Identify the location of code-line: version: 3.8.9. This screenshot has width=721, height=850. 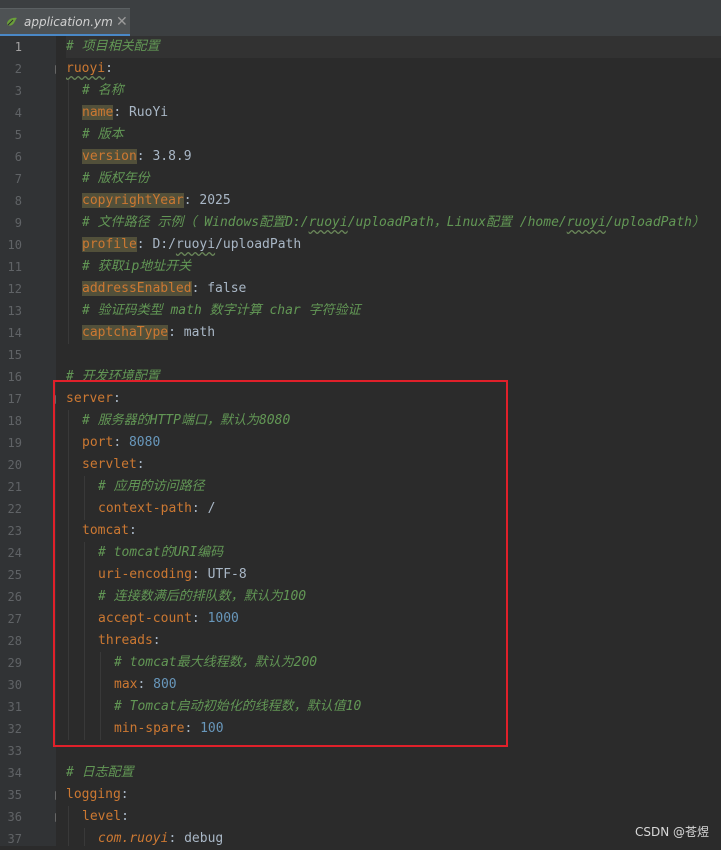
(393, 157).